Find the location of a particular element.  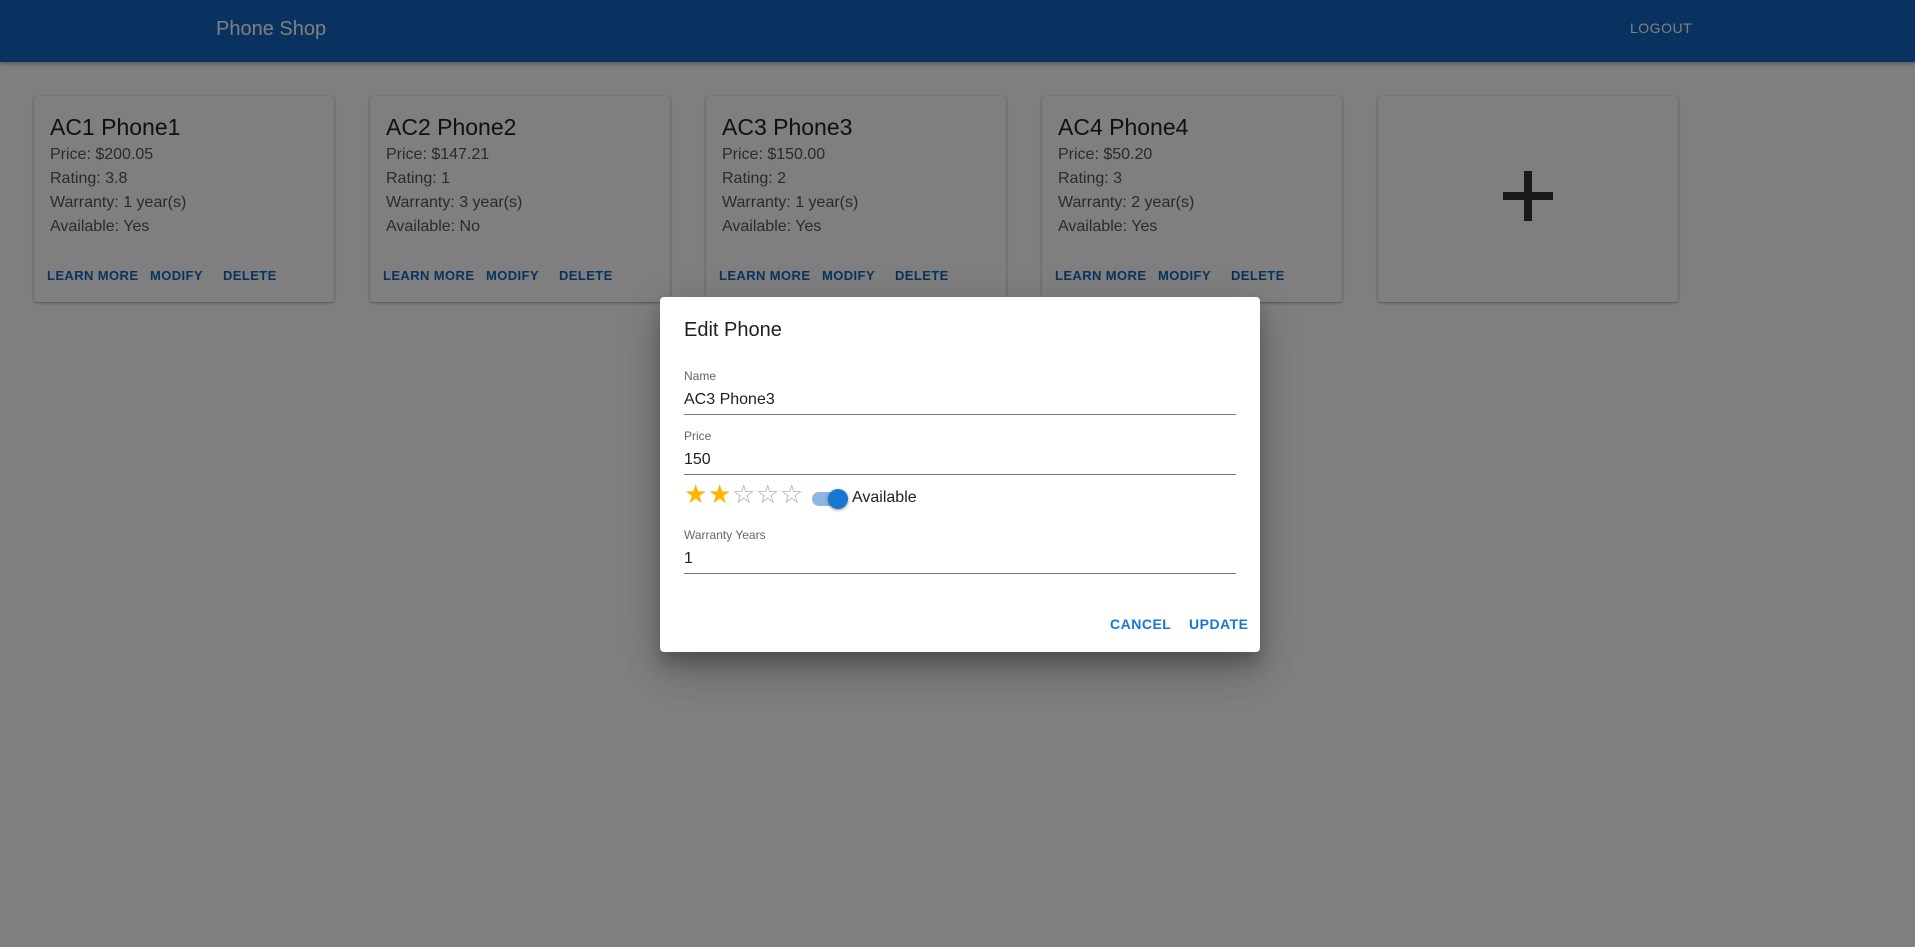

cancel-button: CANCEL is located at coordinates (1140, 624).